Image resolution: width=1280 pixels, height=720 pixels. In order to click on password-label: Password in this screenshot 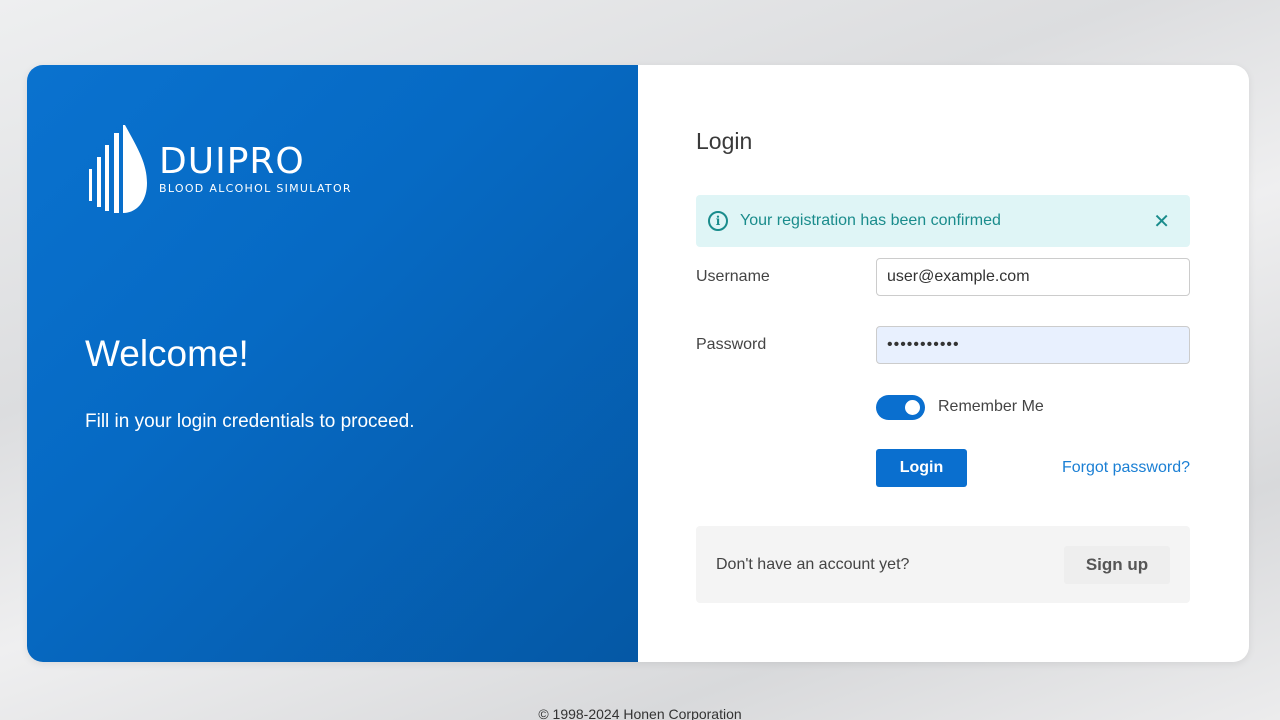, I will do `click(731, 344)`.